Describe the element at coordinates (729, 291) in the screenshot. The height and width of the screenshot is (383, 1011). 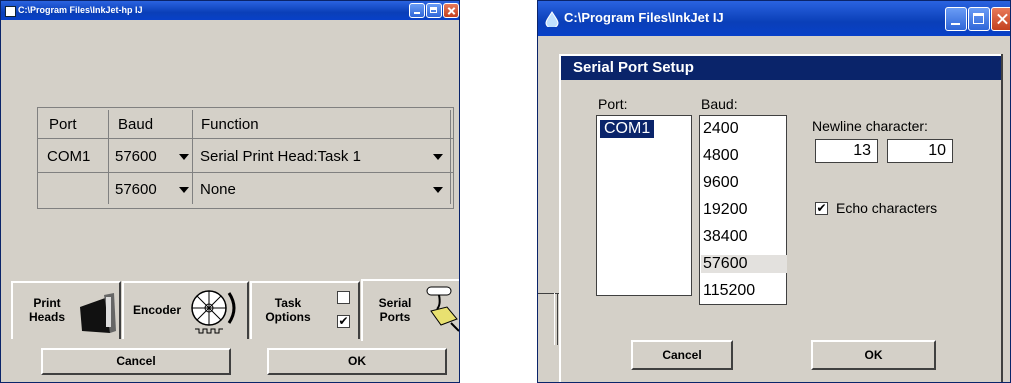
I see `baud-item-115200: 115200` at that location.